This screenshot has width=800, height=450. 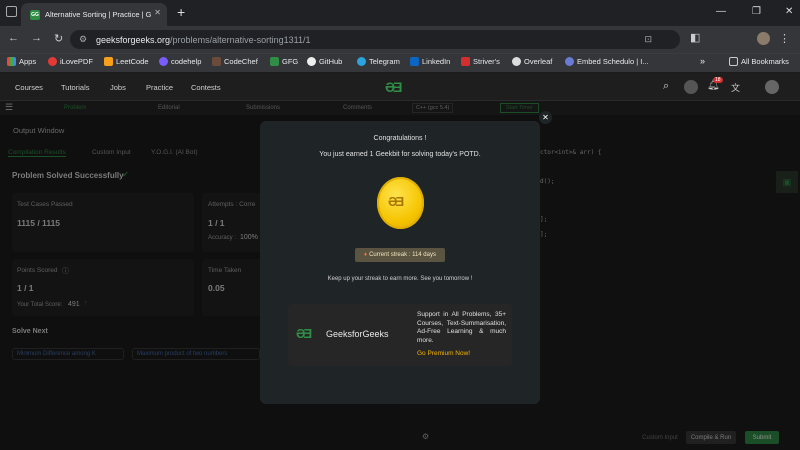 What do you see at coordinates (11, 61) in the screenshot?
I see `apps-grid-icon` at bounding box center [11, 61].